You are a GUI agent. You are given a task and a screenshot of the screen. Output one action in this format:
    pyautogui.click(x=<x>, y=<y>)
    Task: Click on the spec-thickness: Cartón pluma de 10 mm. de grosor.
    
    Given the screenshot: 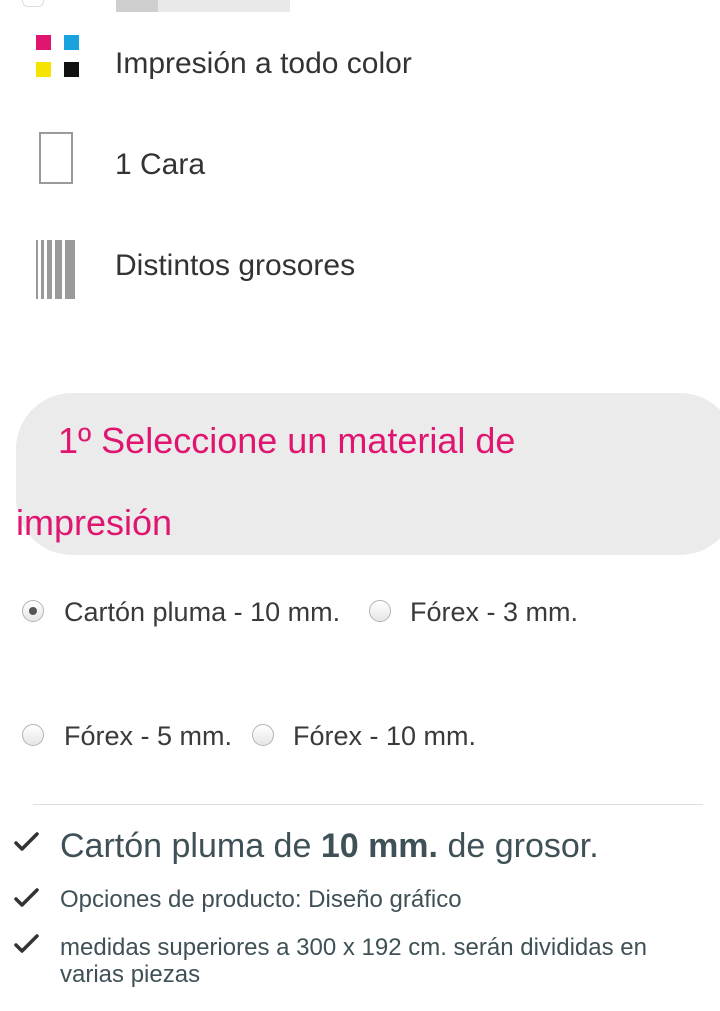 What is the action you would take?
    pyautogui.click(x=329, y=846)
    